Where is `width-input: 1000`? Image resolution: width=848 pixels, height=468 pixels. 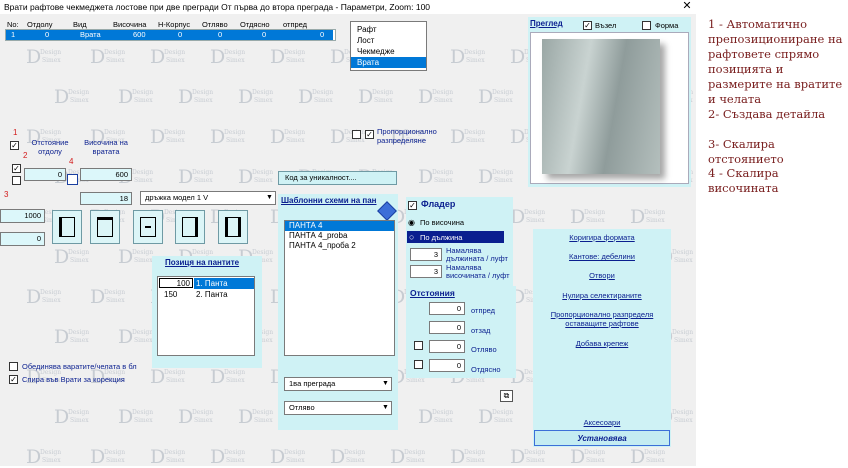 width-input: 1000 is located at coordinates (22, 216).